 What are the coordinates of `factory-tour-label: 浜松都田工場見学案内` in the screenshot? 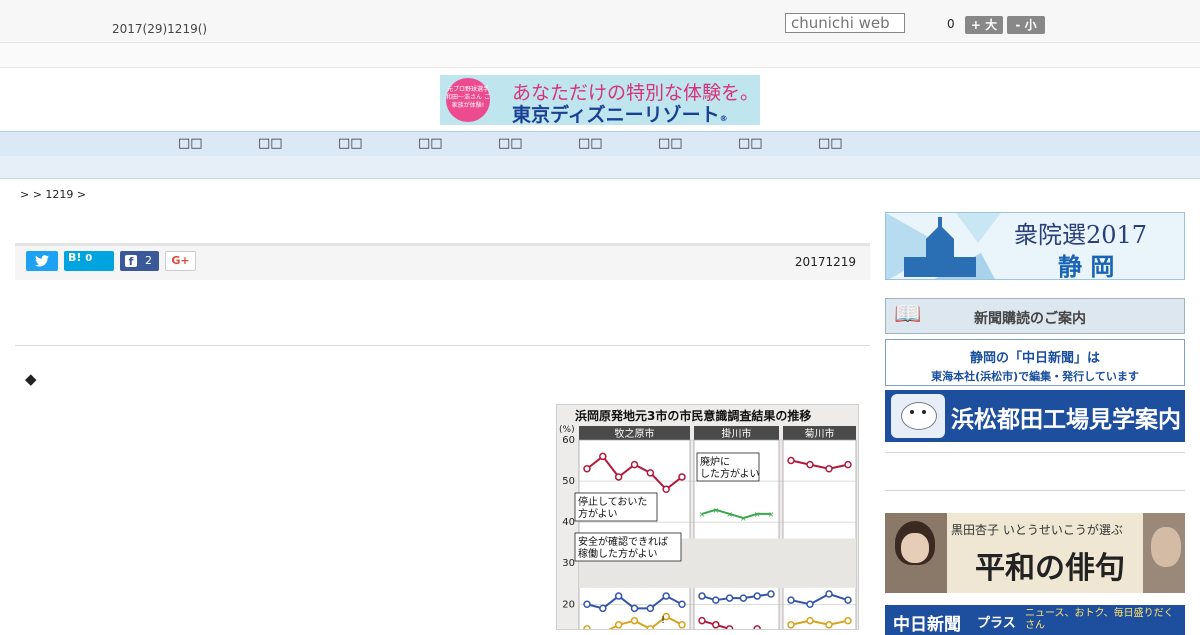 It's located at (1066, 420).